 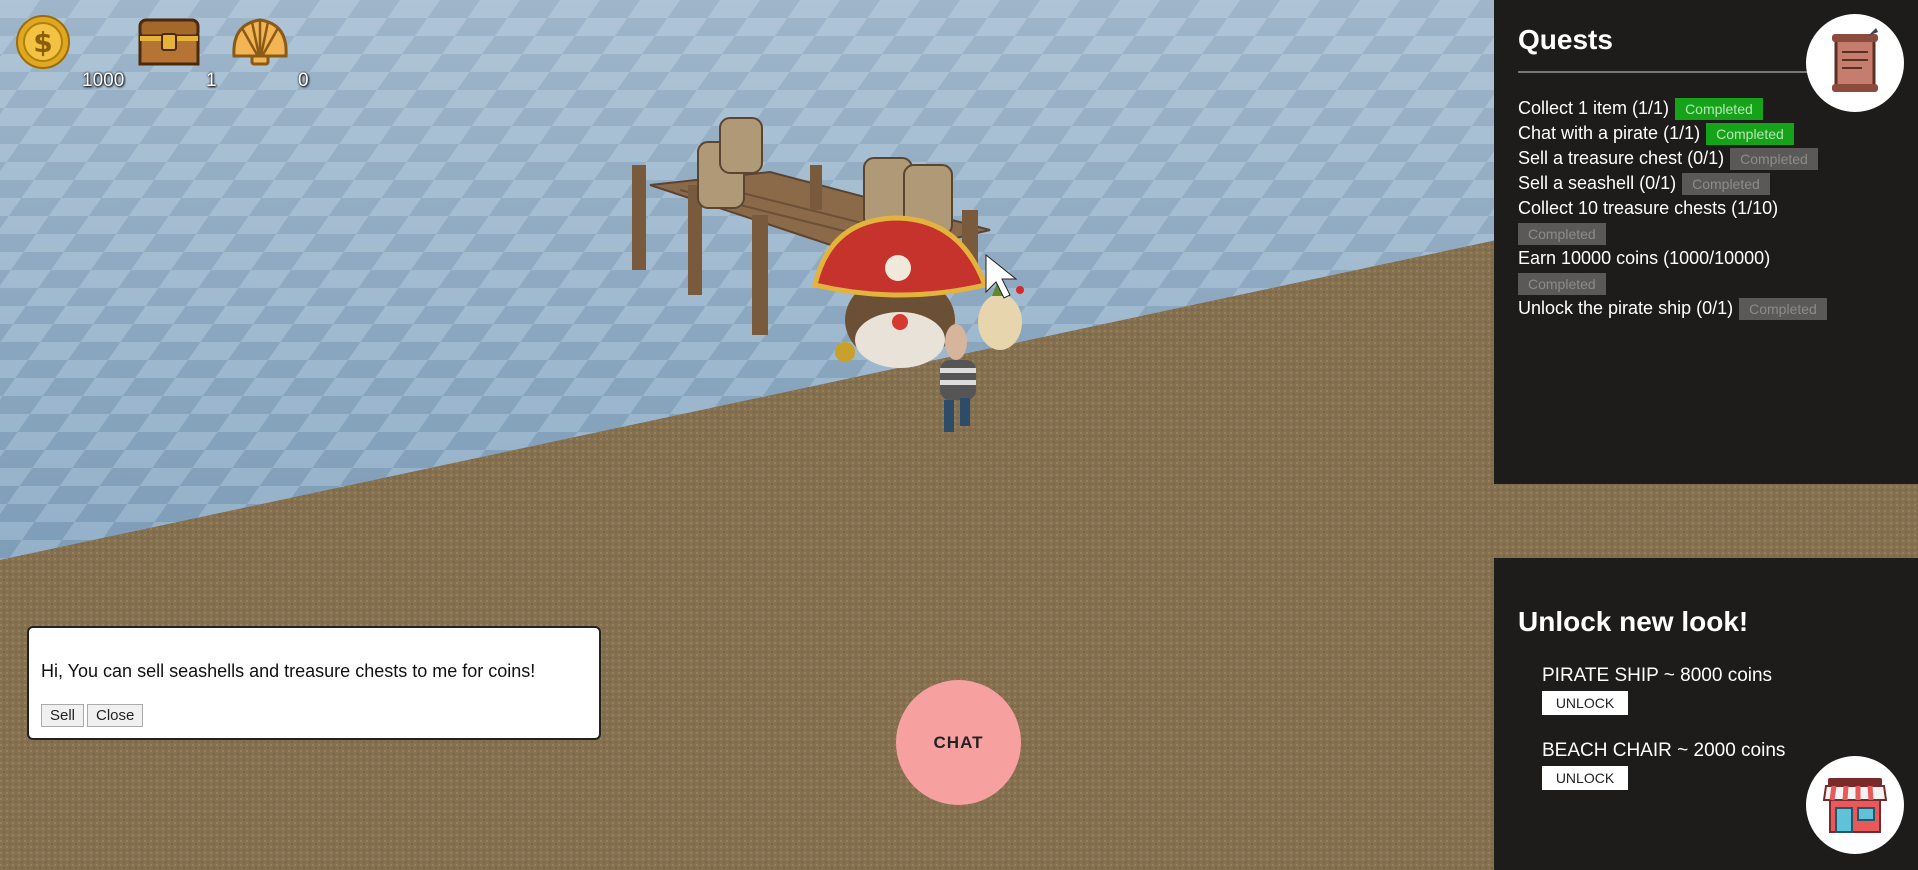 What do you see at coordinates (1609, 133) in the screenshot?
I see `quest-text: Chat with a pirate (1/1)` at bounding box center [1609, 133].